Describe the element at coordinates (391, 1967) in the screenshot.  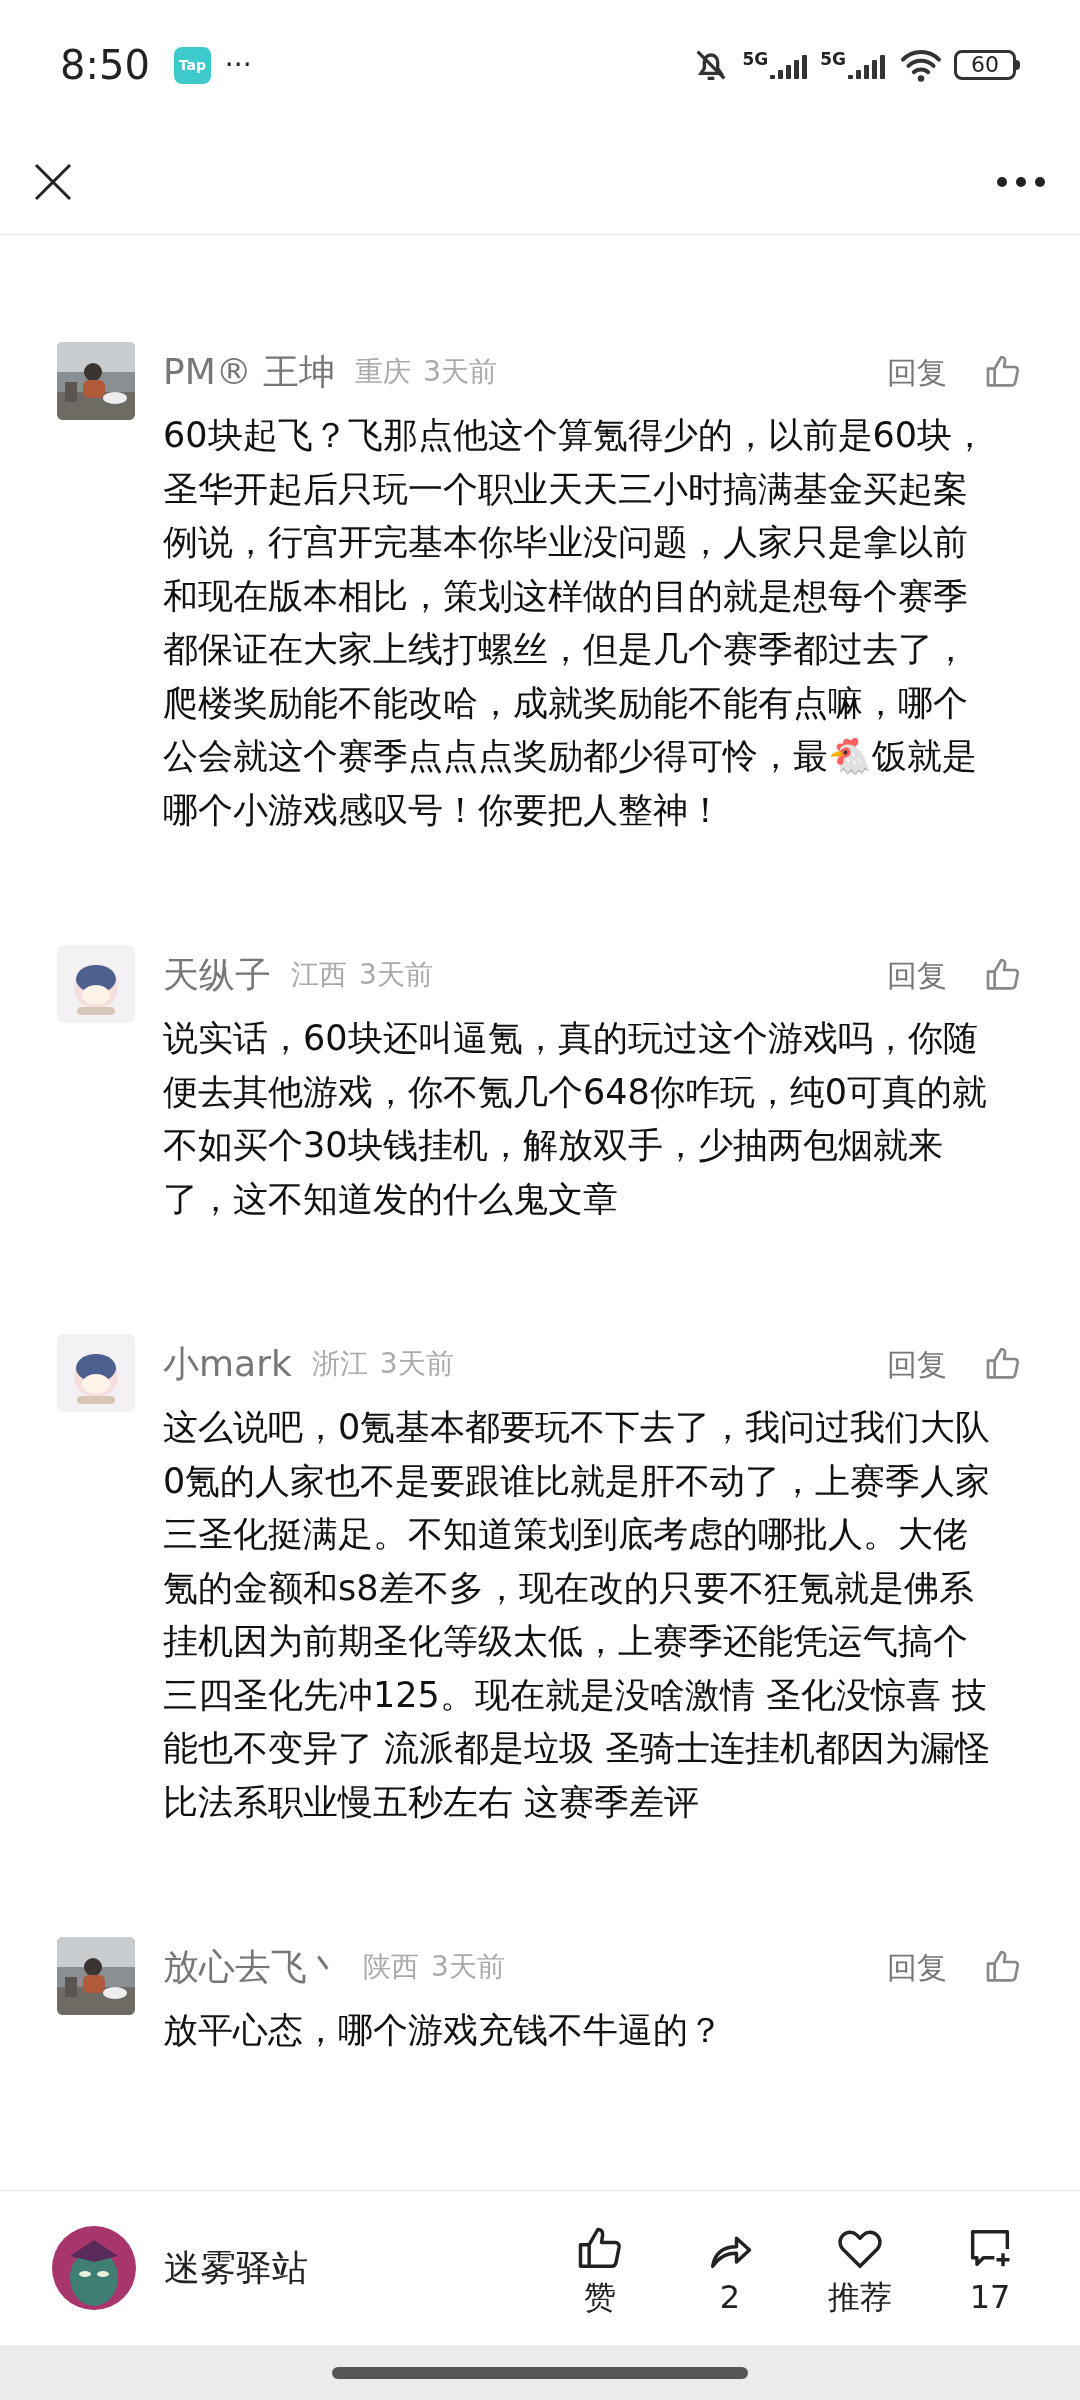
I see `comment-region: 陕西` at that location.